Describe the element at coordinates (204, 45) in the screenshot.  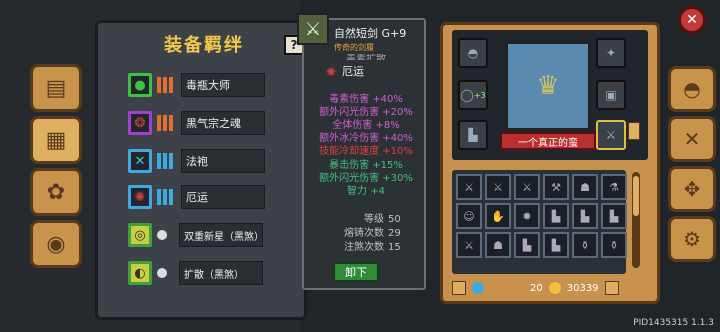
I see `bond-panel-title: 装备羁绊` at that location.